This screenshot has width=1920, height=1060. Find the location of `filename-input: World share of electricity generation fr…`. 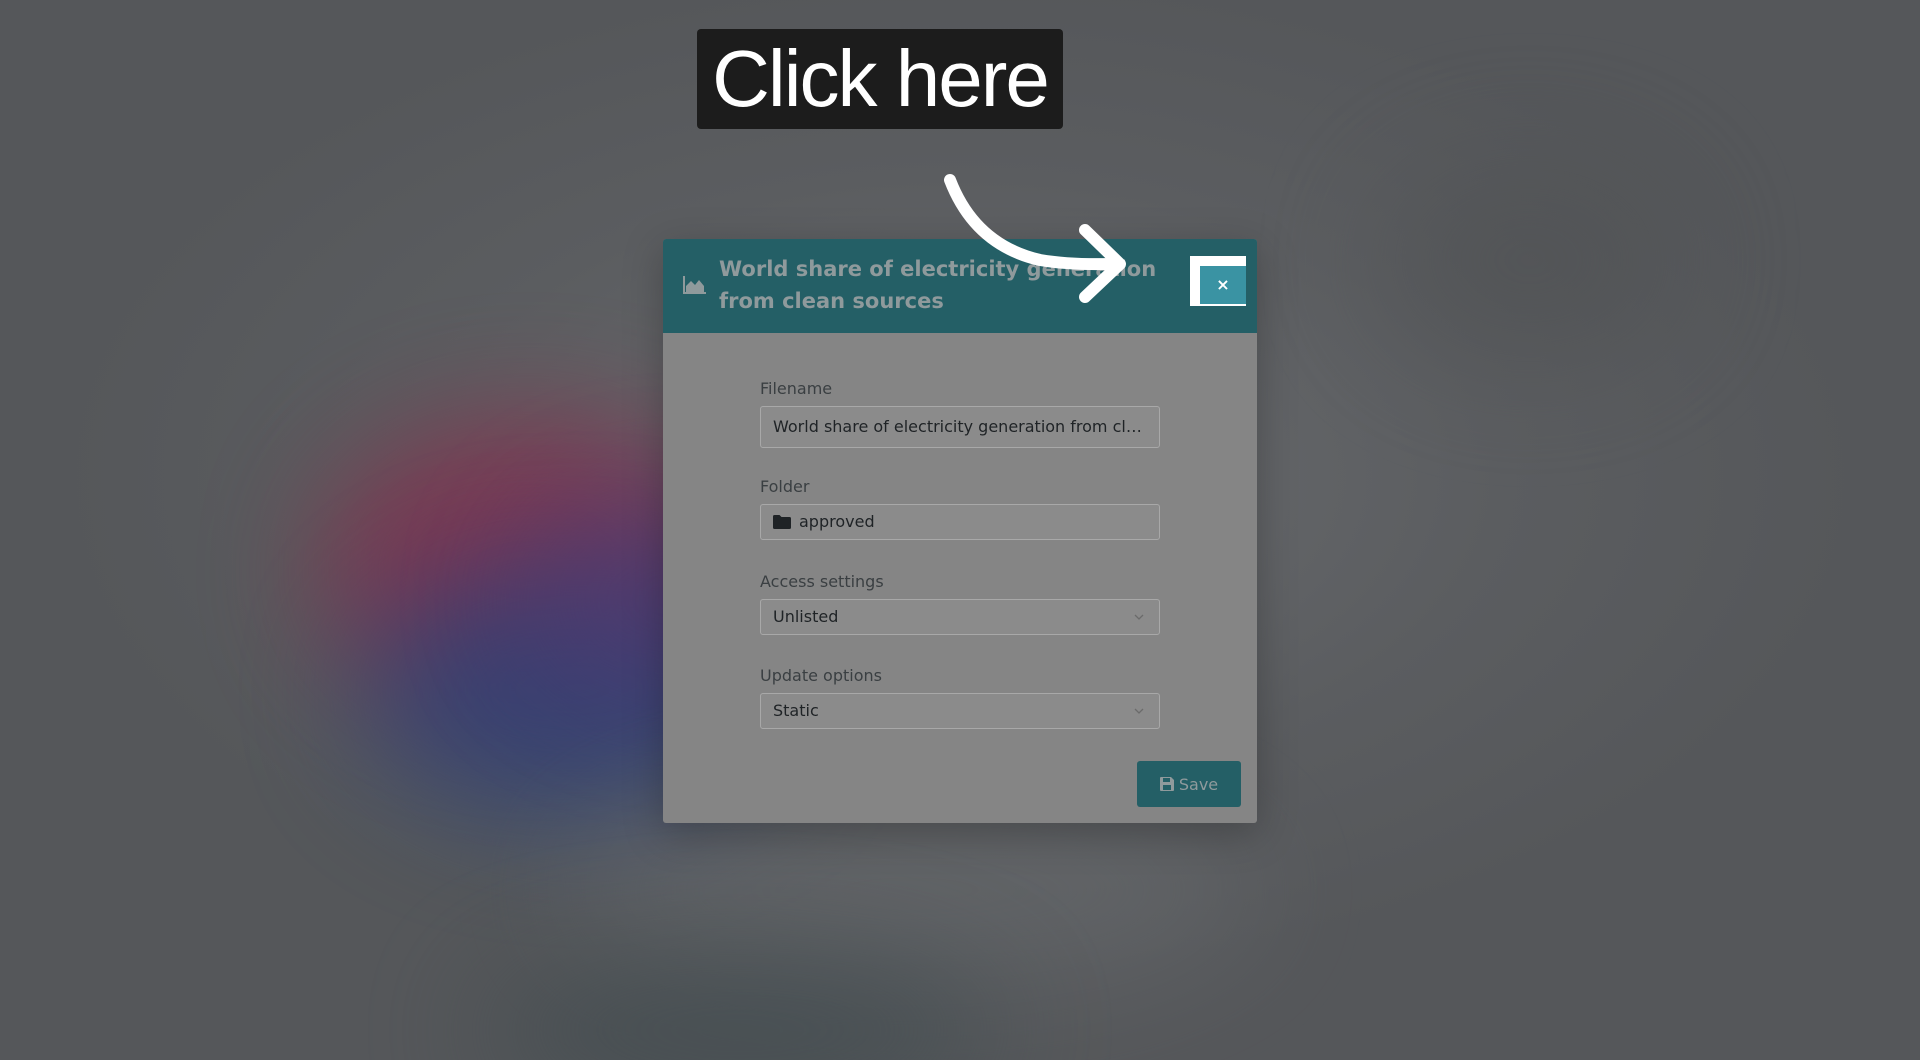

filename-input: World share of electricity generation fr… is located at coordinates (960, 427).